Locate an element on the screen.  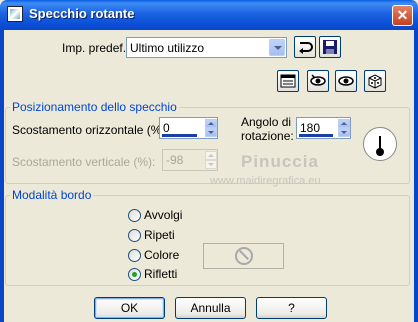
vertical-offset-label: Scostamento verticale (%): is located at coordinates (84, 162).